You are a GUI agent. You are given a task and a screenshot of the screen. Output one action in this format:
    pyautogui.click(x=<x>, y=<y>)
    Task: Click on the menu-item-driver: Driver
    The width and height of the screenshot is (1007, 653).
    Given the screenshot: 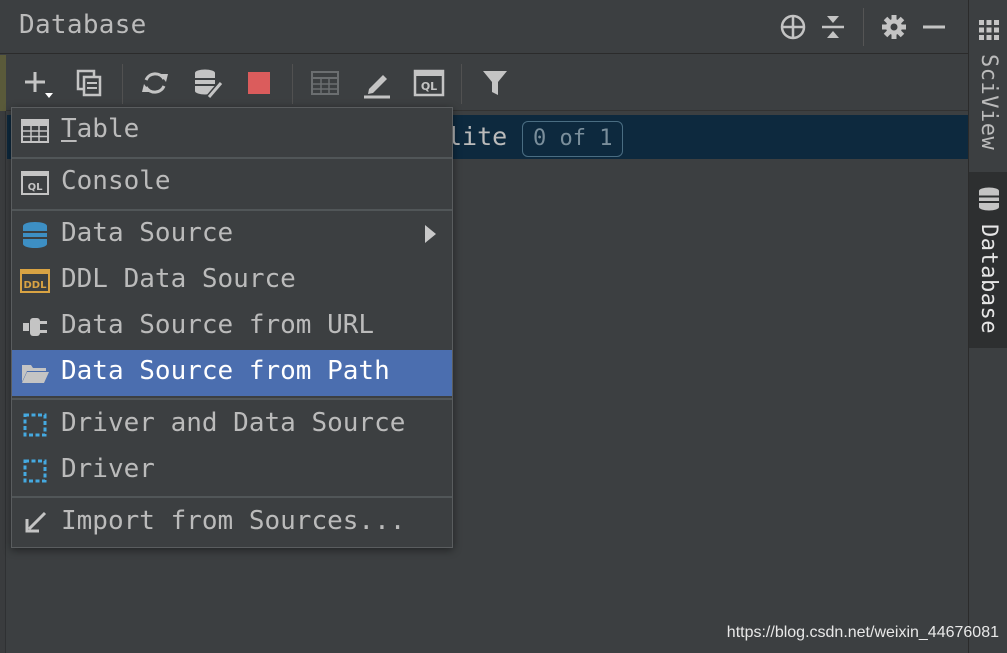 What is the action you would take?
    pyautogui.click(x=232, y=471)
    